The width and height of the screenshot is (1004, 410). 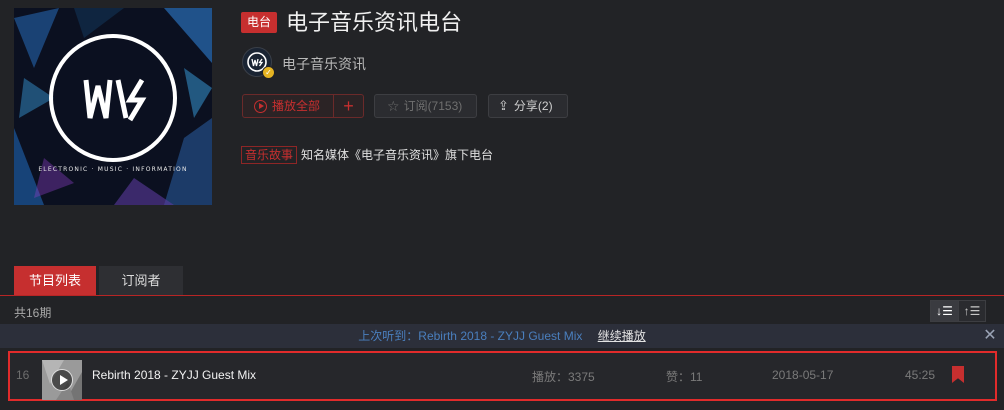 I want to click on creator-avatar: ✓, so click(x=258, y=63).